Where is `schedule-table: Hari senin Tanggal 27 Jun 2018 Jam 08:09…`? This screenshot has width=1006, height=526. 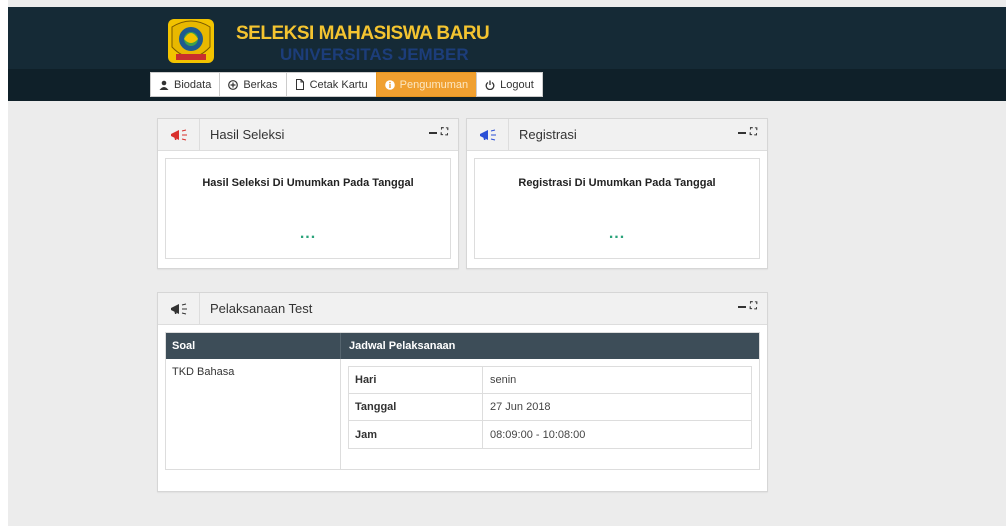
schedule-table: Hari senin Tanggal 27 Jun 2018 Jam 08:09… is located at coordinates (550, 407).